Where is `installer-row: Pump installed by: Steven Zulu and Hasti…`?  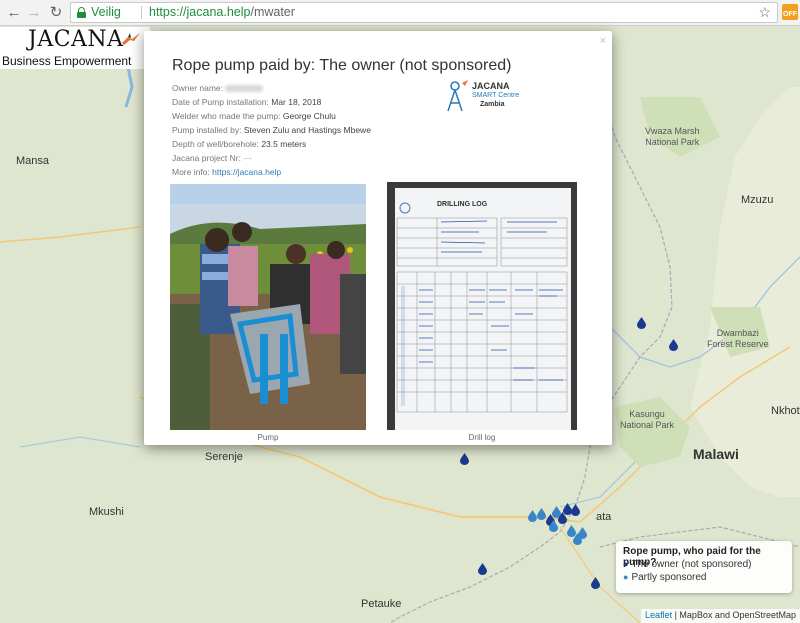 installer-row: Pump installed by: Steven Zulu and Hasti… is located at coordinates (271, 130).